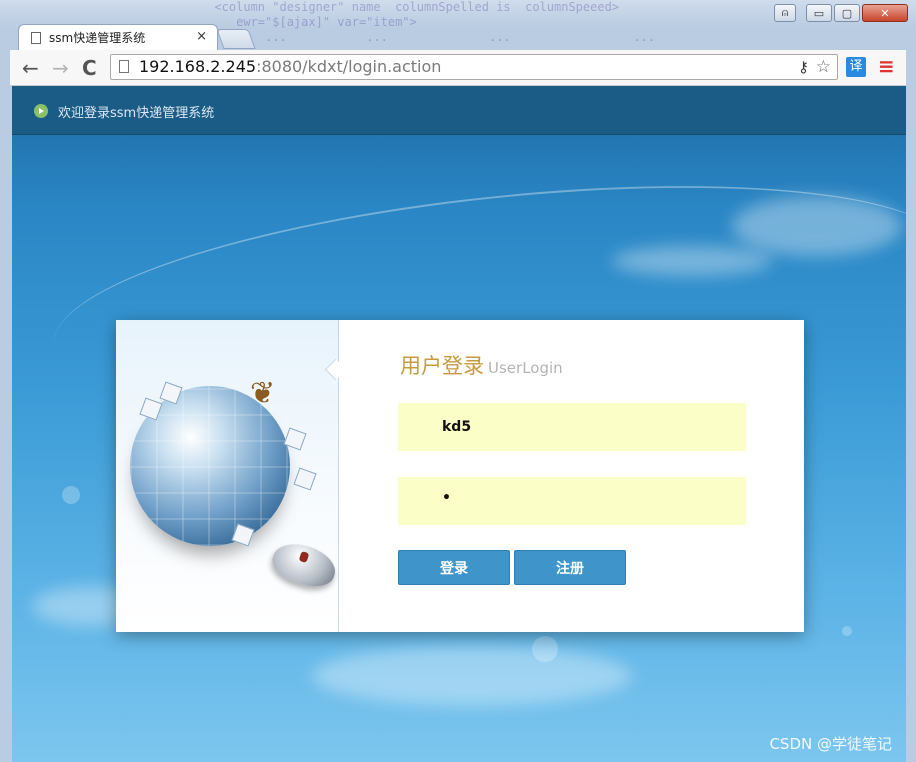 This screenshot has height=762, width=916. Describe the element at coordinates (454, 567) in the screenshot. I see `login-button: 登录` at that location.